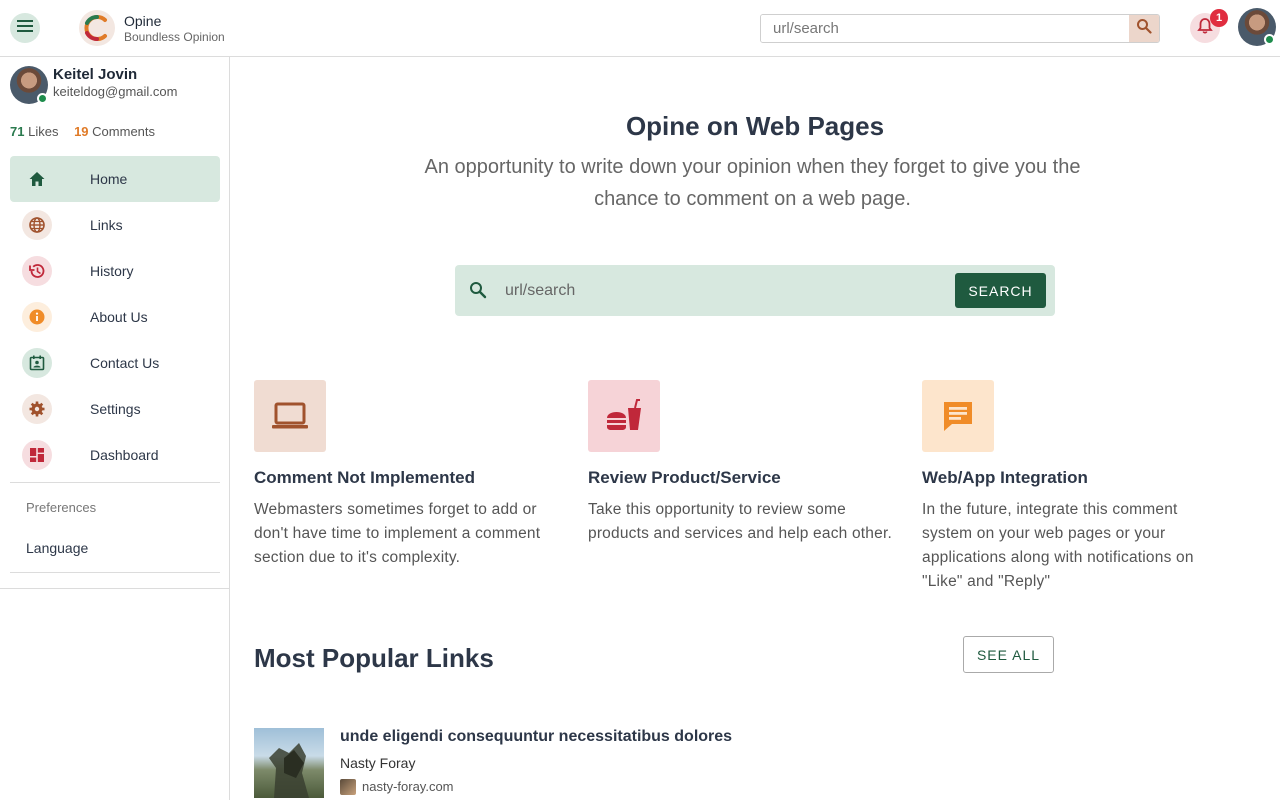 This screenshot has height=800, width=1280. What do you see at coordinates (945, 28) in the screenshot?
I see `top-search-input` at bounding box center [945, 28].